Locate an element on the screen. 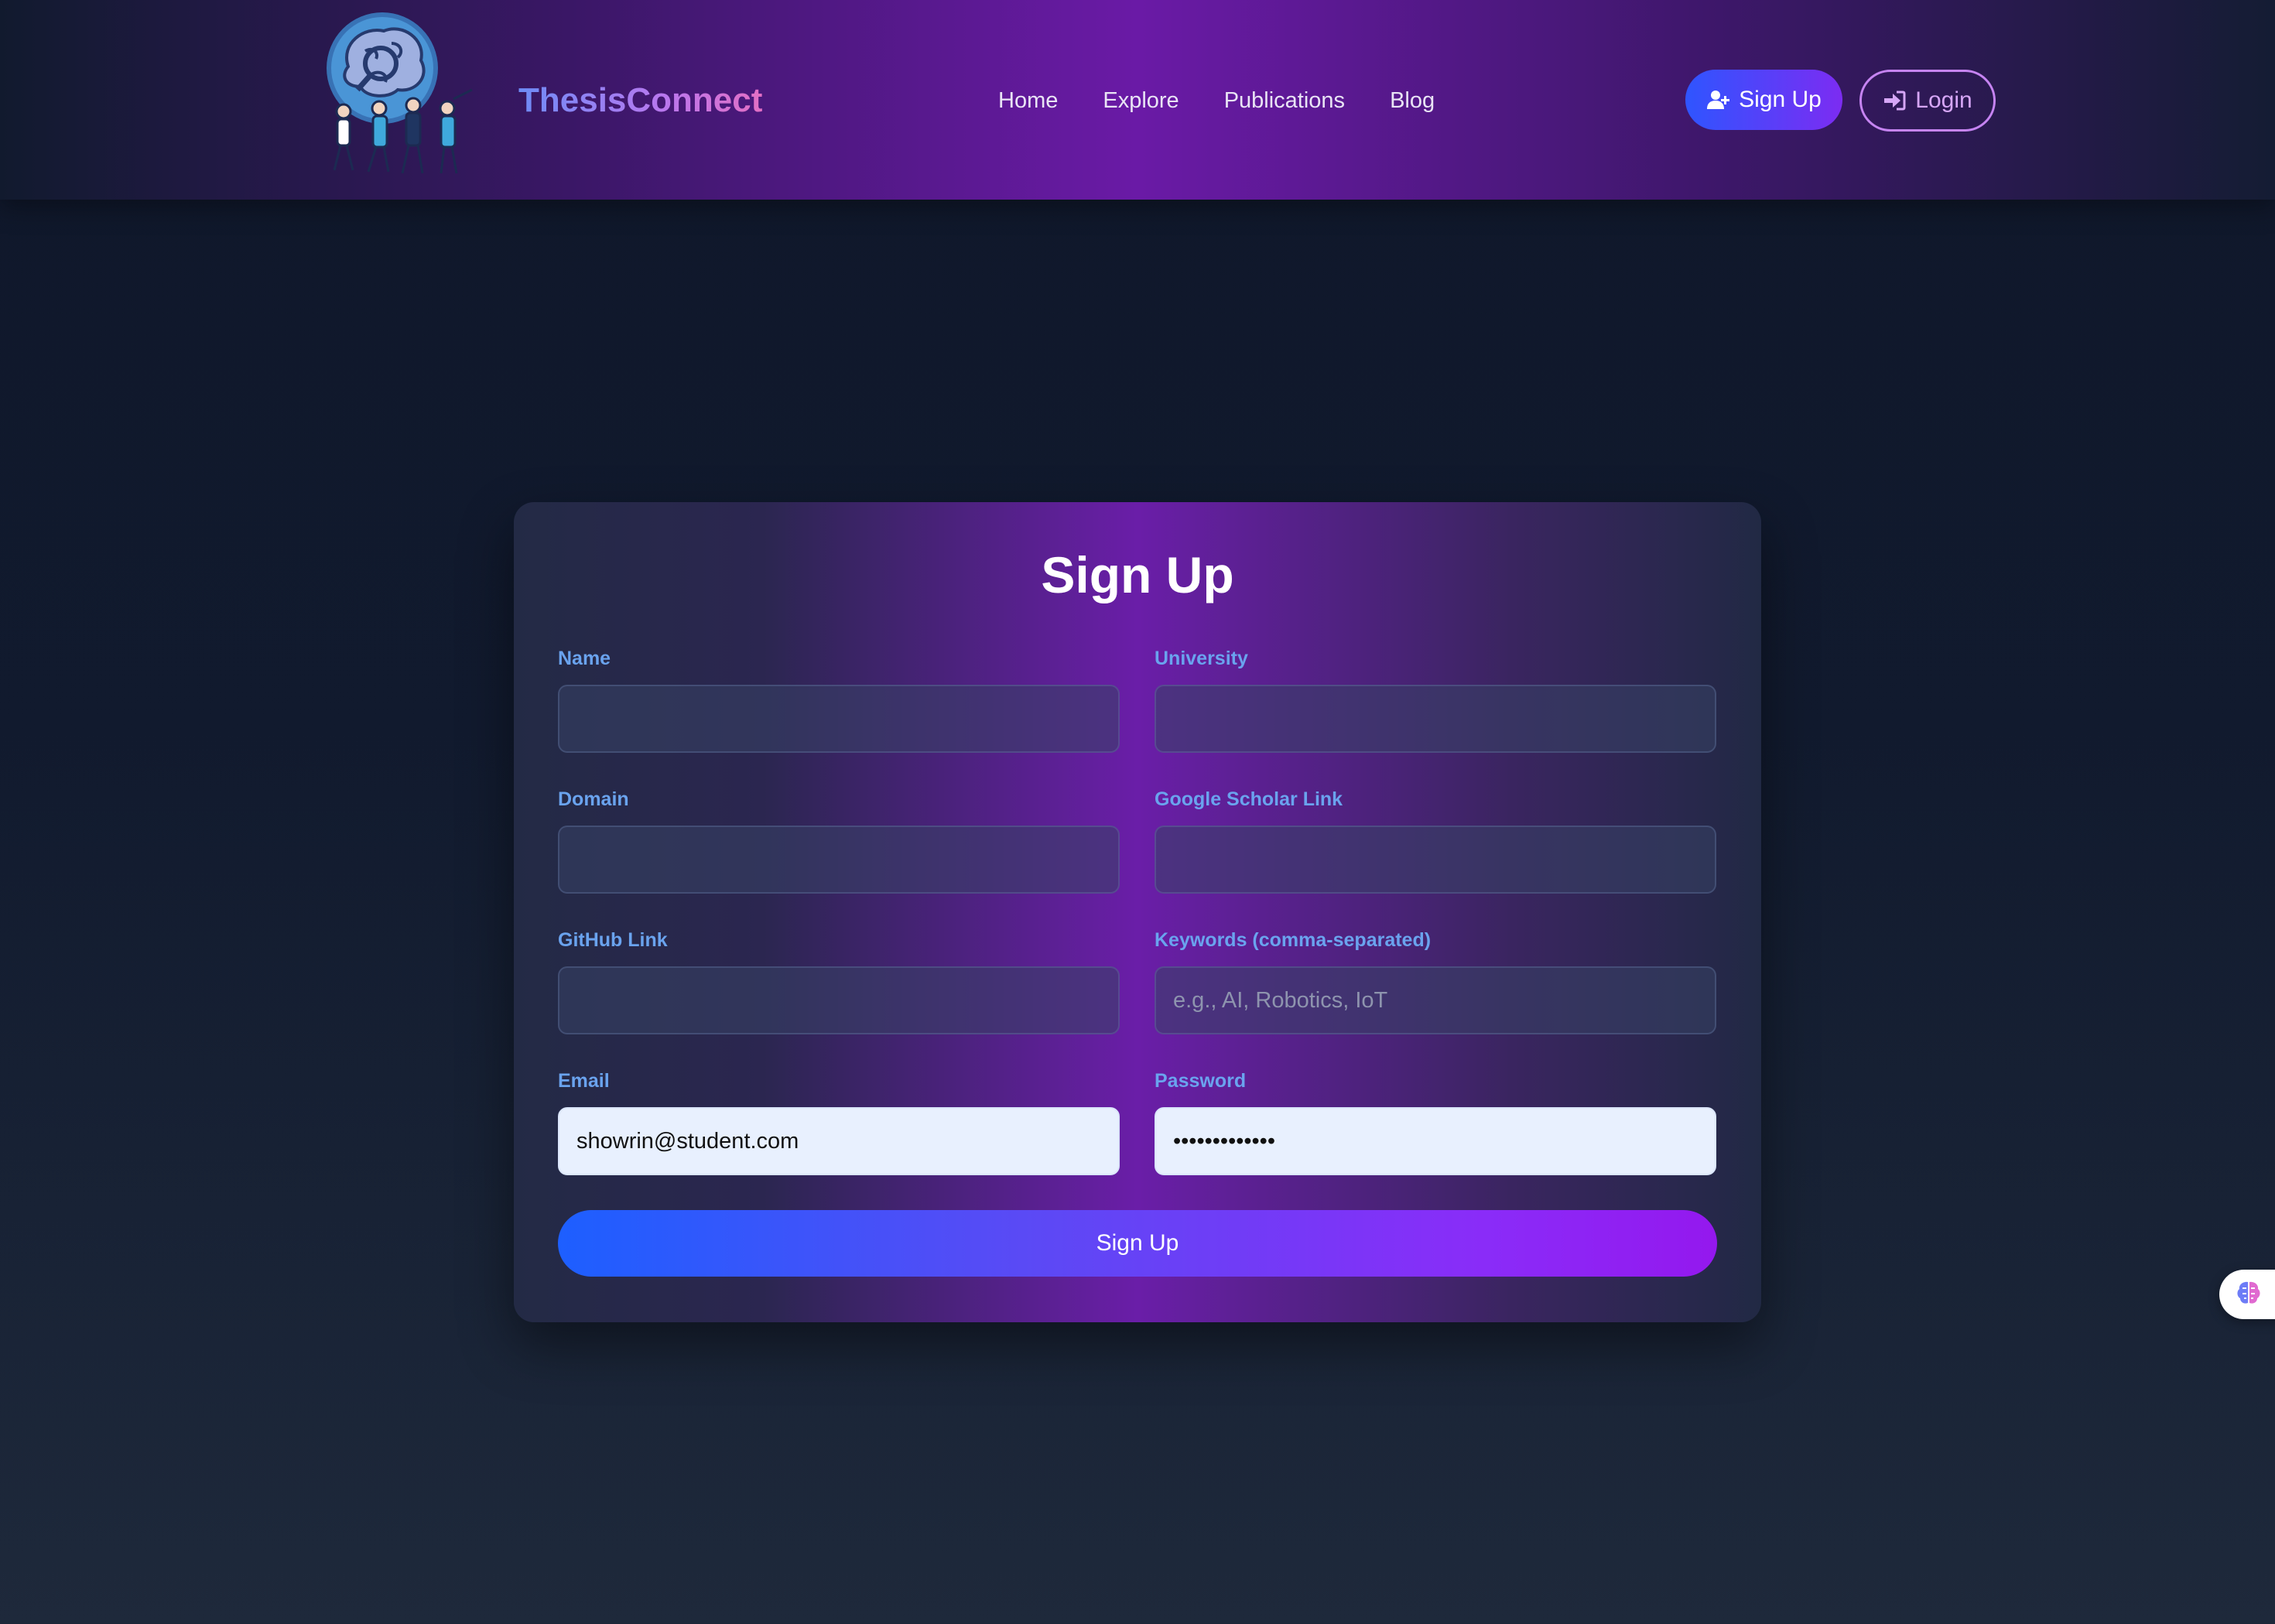 Image resolution: width=2275 pixels, height=1624 pixels. email-input is located at coordinates (839, 1141).